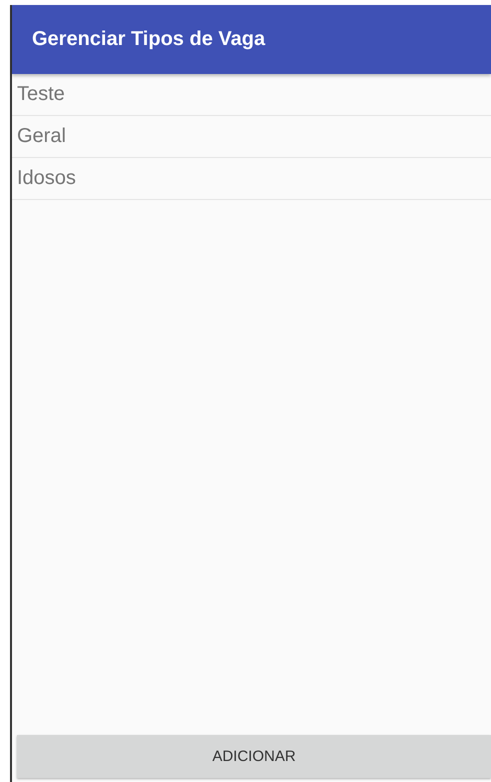 This screenshot has width=491, height=782. What do you see at coordinates (251, 95) in the screenshot?
I see `list-item: Teste` at bounding box center [251, 95].